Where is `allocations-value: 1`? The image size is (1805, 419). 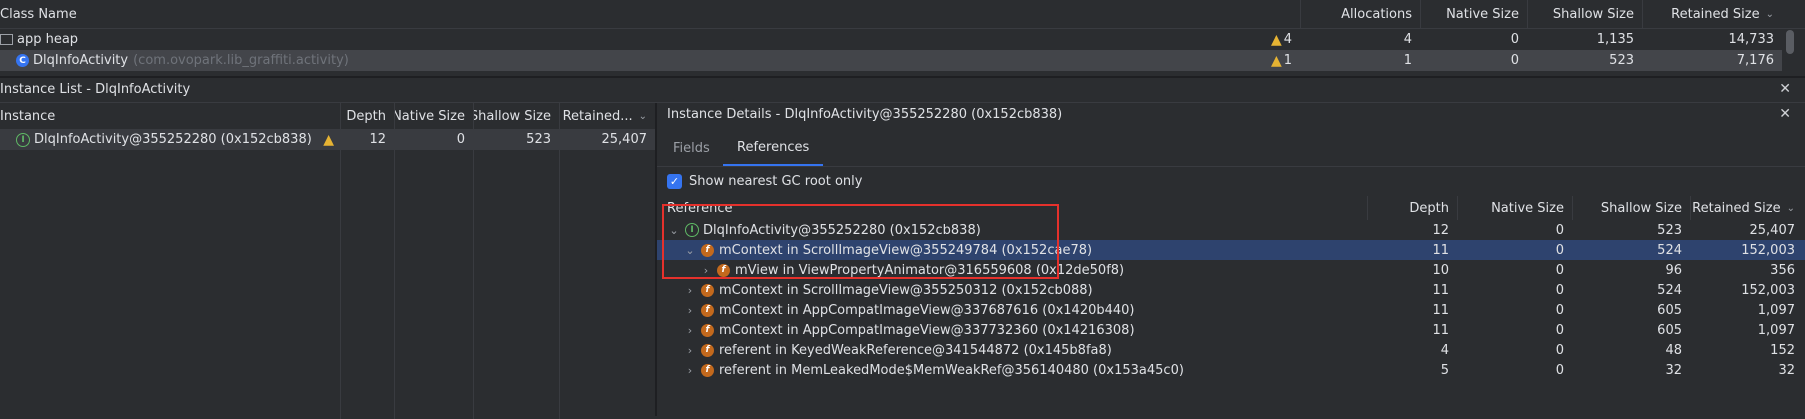 allocations-value: 1 is located at coordinates (1407, 60).